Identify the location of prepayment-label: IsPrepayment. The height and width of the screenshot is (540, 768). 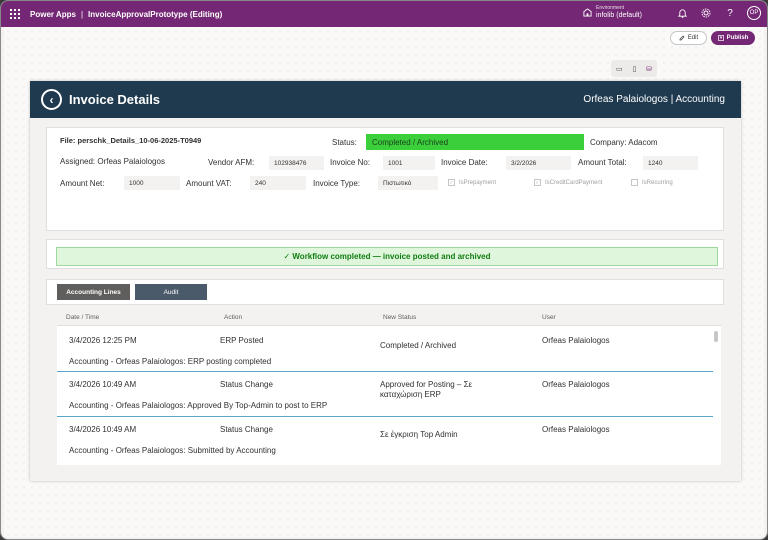
(478, 182).